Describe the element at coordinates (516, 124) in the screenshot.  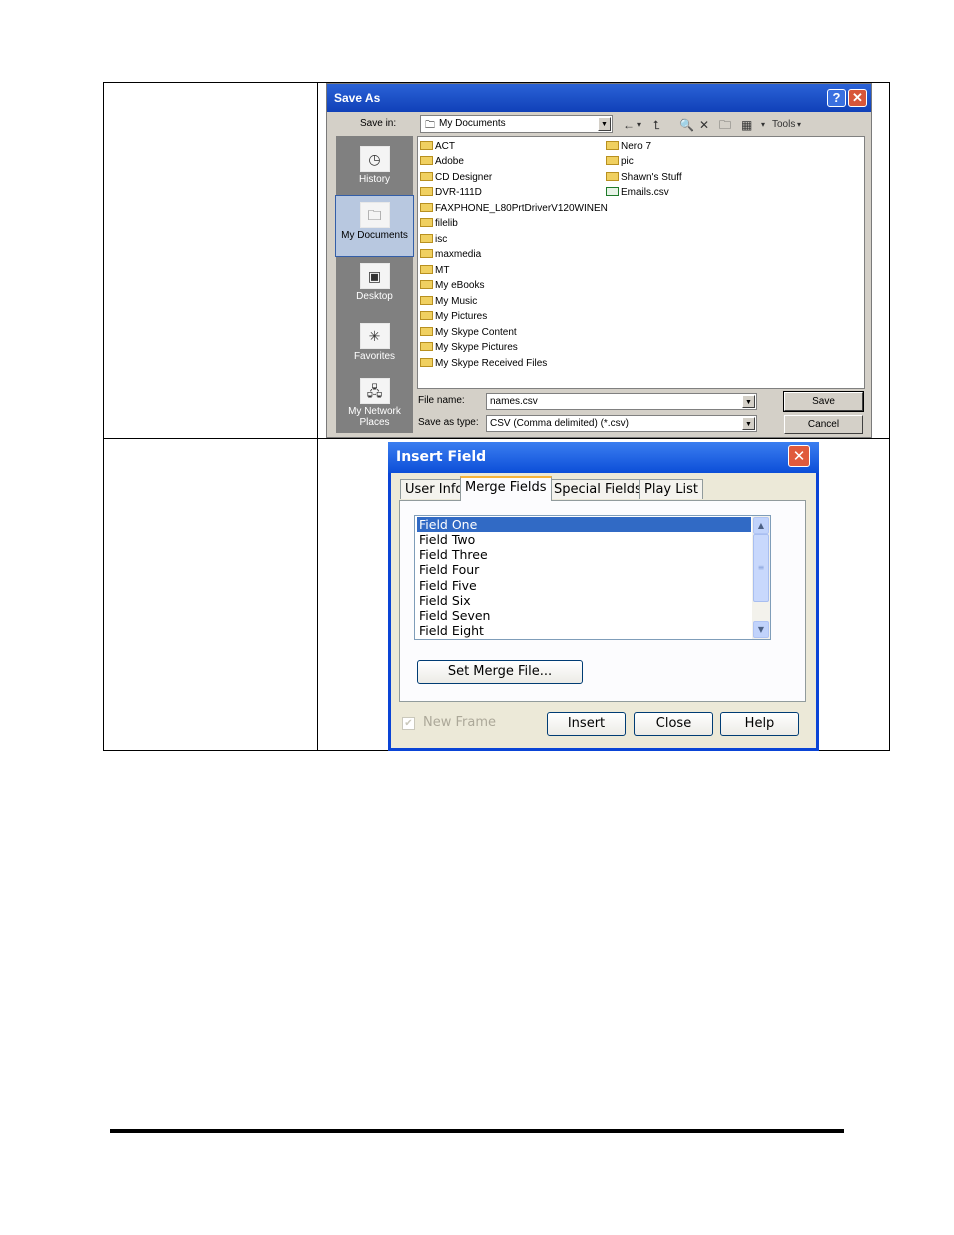
I see `save-in-combo: 🗀 My Documents ▼` at that location.